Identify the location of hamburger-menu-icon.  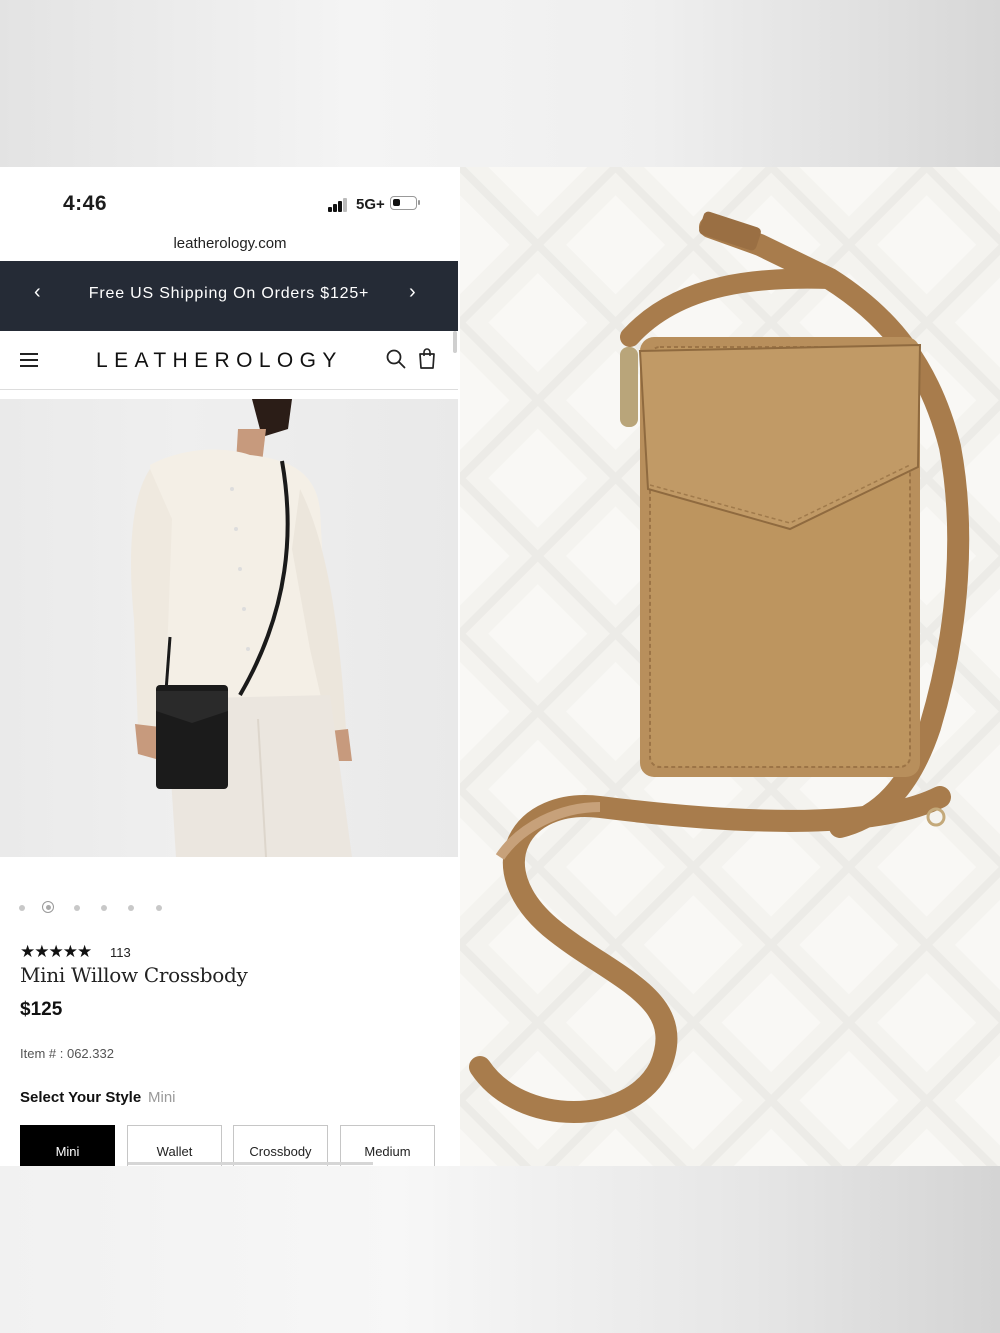
(29, 360).